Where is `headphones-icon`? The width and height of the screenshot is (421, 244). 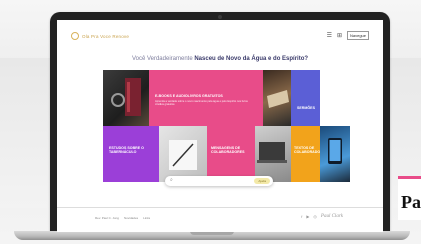
headphones-icon is located at coordinates (126, 97).